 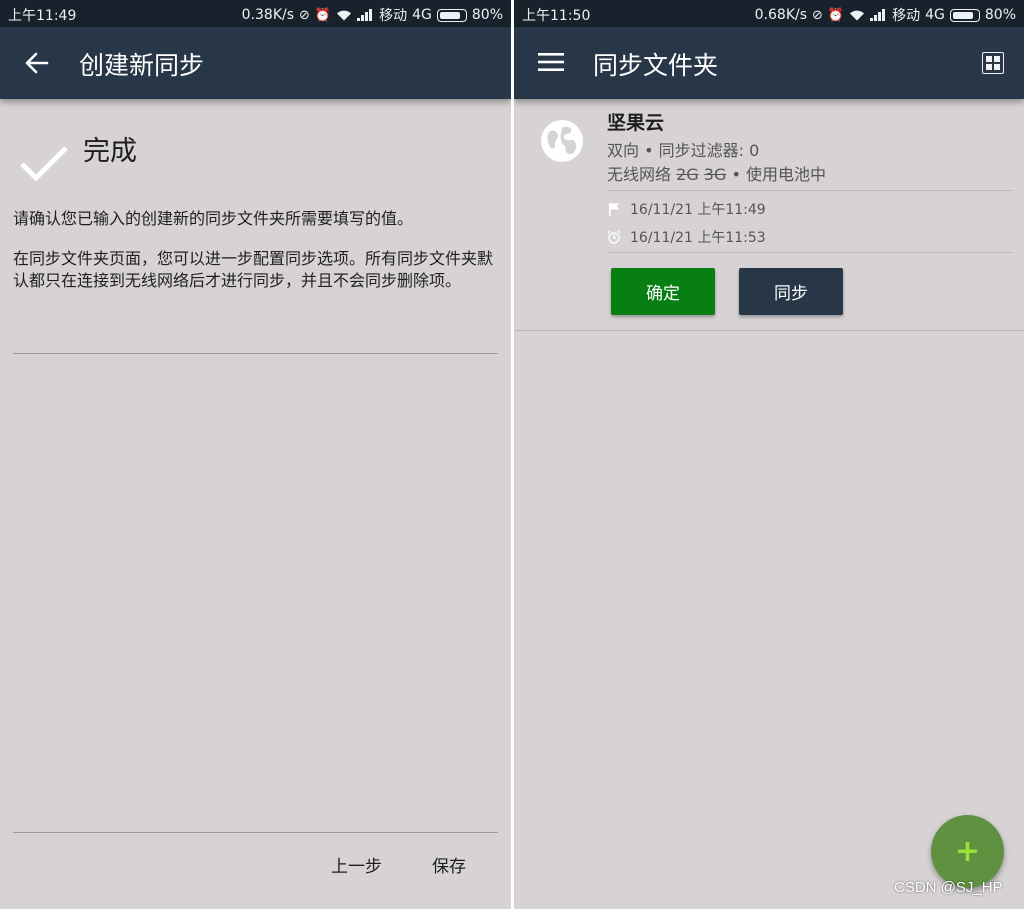 What do you see at coordinates (636, 123) in the screenshot?
I see `folder-name: 坚果云` at bounding box center [636, 123].